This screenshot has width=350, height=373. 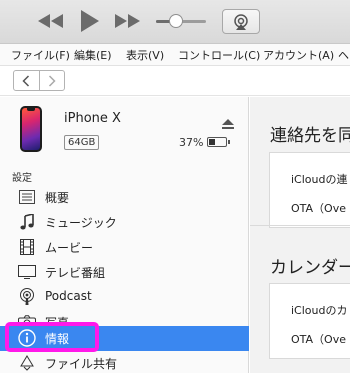 I want to click on calendar-sync-heading: カレンダーを, so click(x=310, y=268).